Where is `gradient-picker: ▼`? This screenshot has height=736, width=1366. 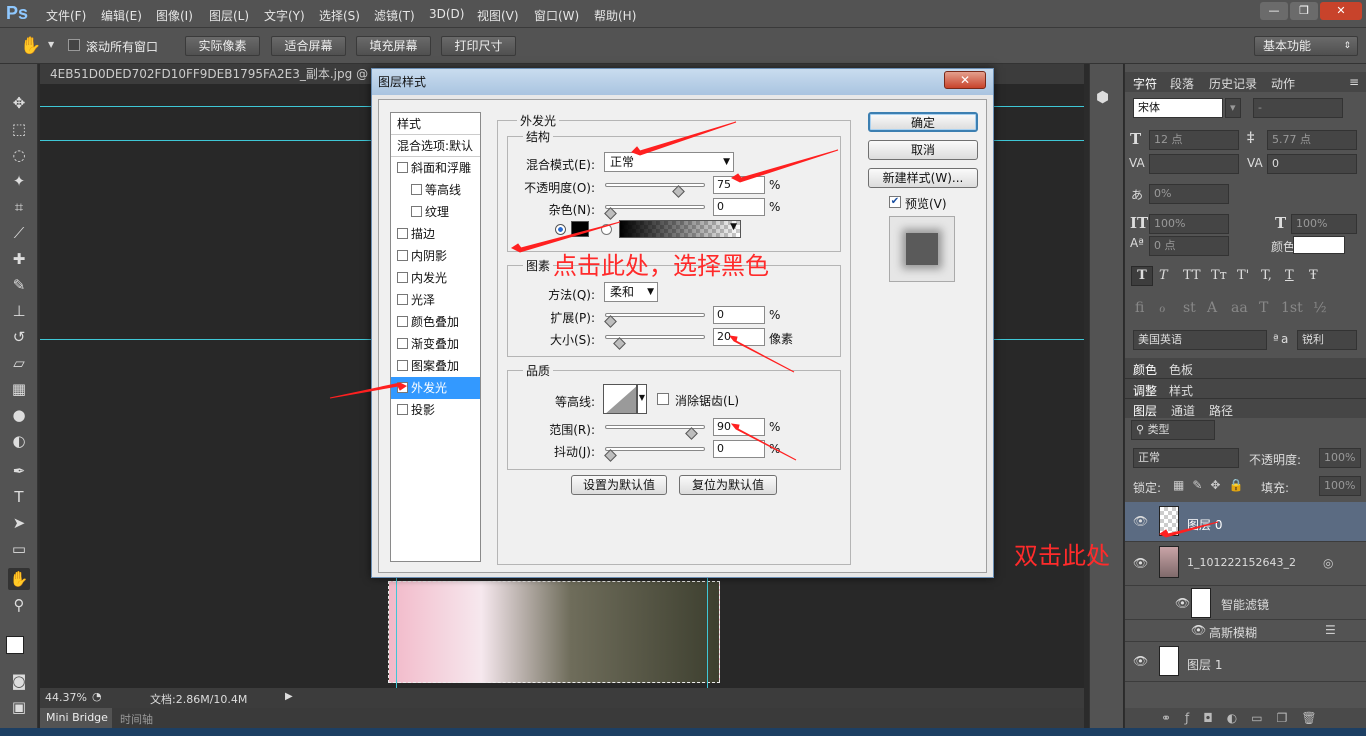 gradient-picker: ▼ is located at coordinates (680, 229).